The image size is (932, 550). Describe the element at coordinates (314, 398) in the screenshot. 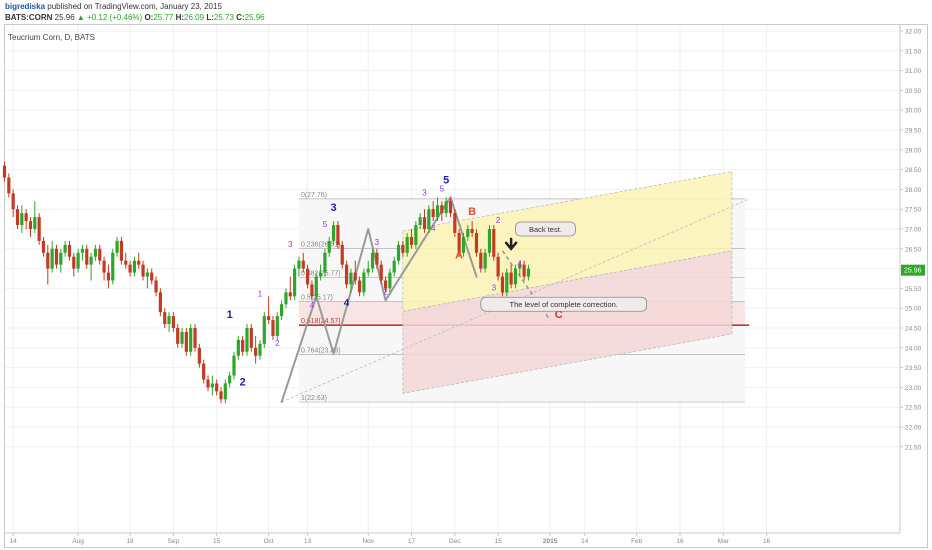

I see `fib-level-label: 1(22.63)` at that location.